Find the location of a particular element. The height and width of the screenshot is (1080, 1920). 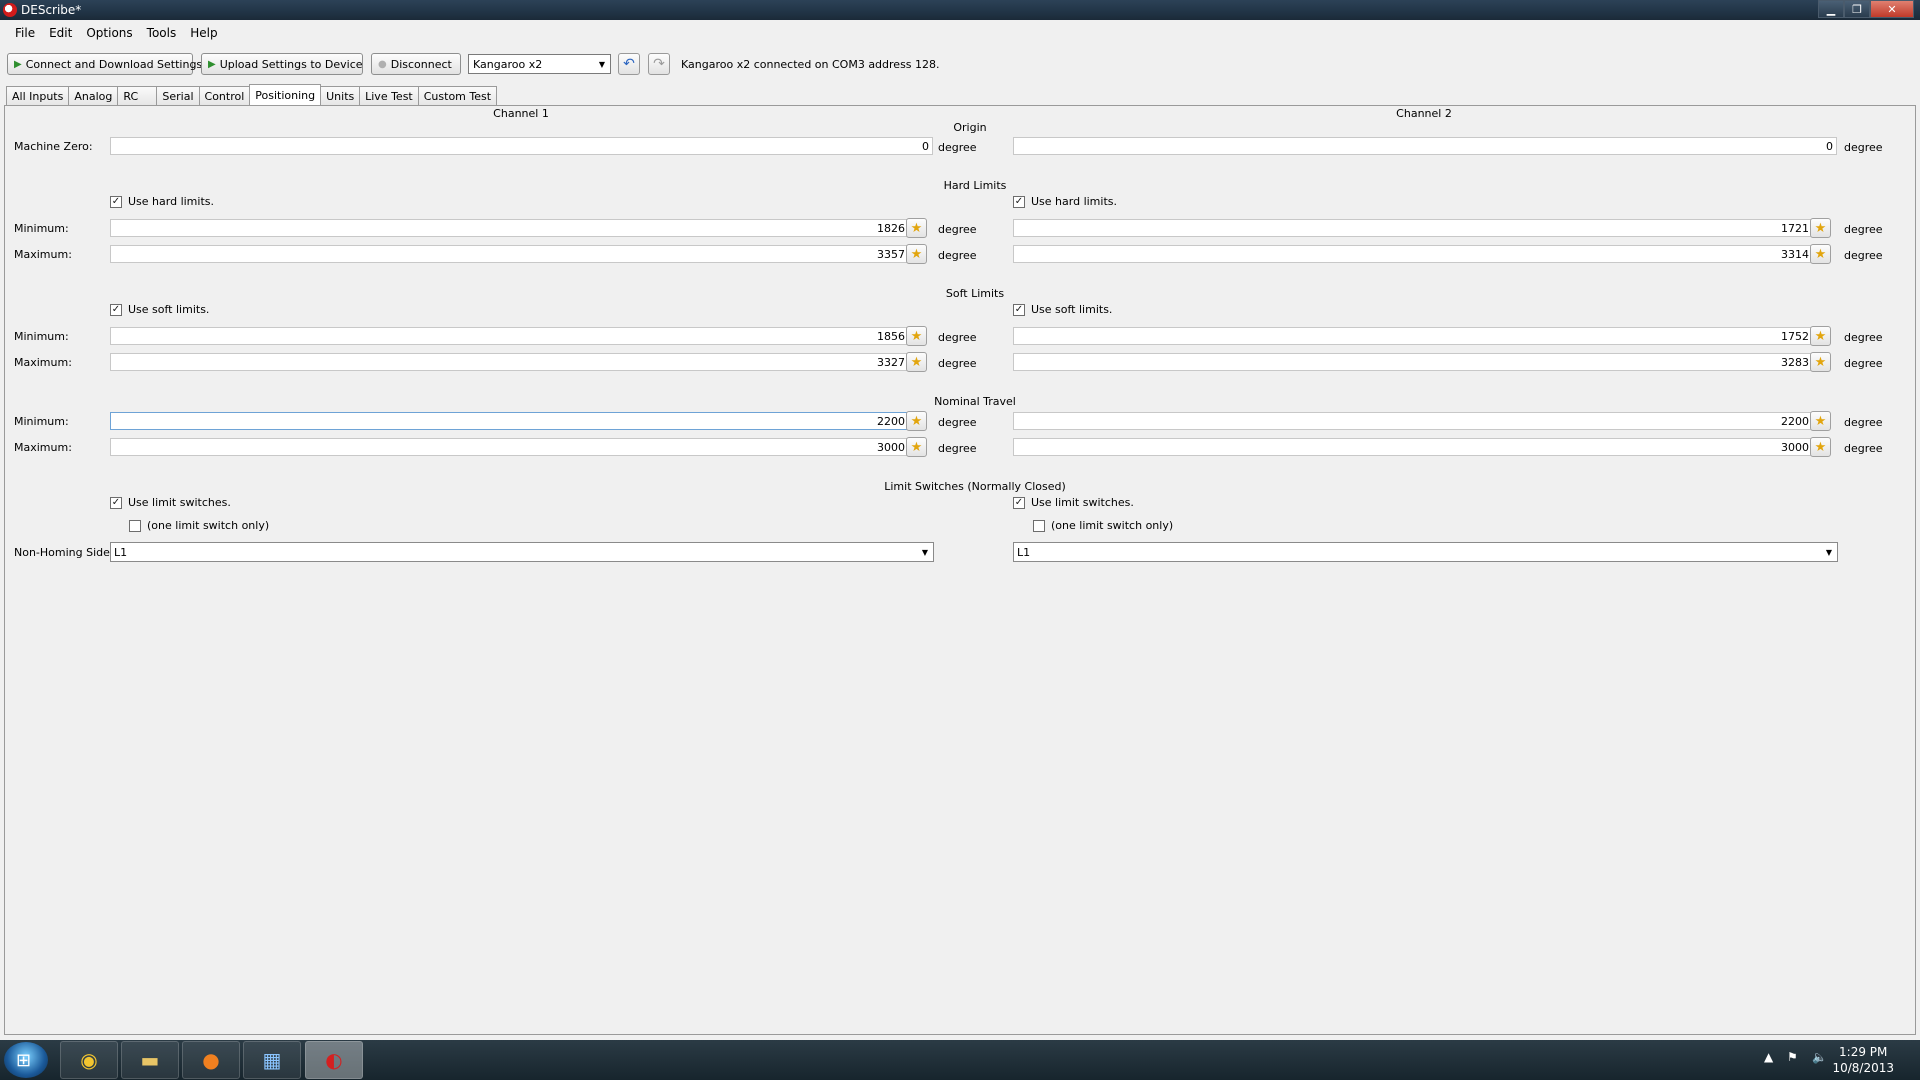

upload-settings-button: ▶ Upload Settings to Device is located at coordinates (282, 64).